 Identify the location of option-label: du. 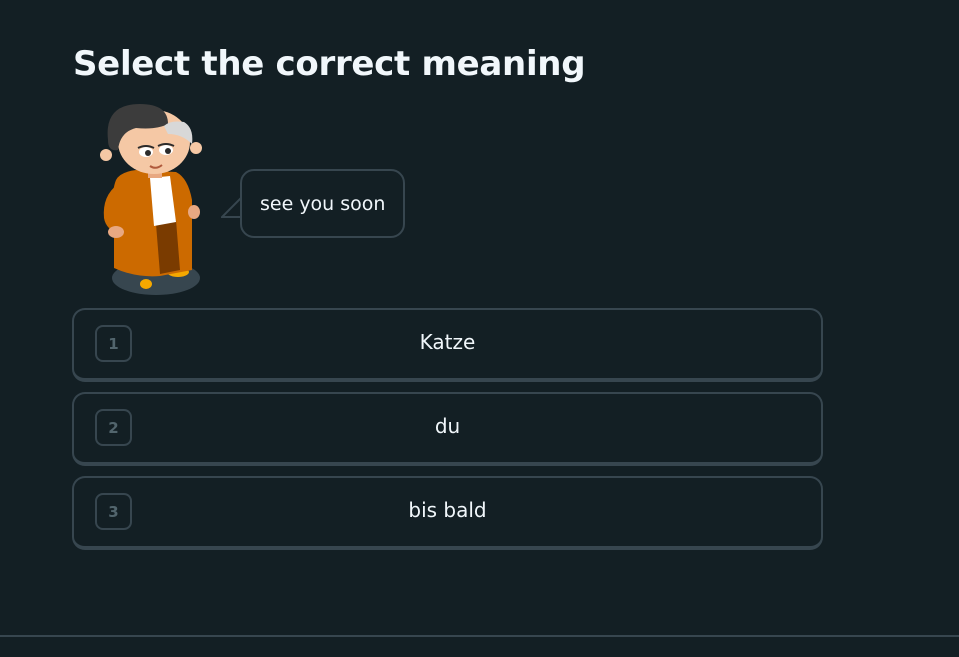
(447, 426).